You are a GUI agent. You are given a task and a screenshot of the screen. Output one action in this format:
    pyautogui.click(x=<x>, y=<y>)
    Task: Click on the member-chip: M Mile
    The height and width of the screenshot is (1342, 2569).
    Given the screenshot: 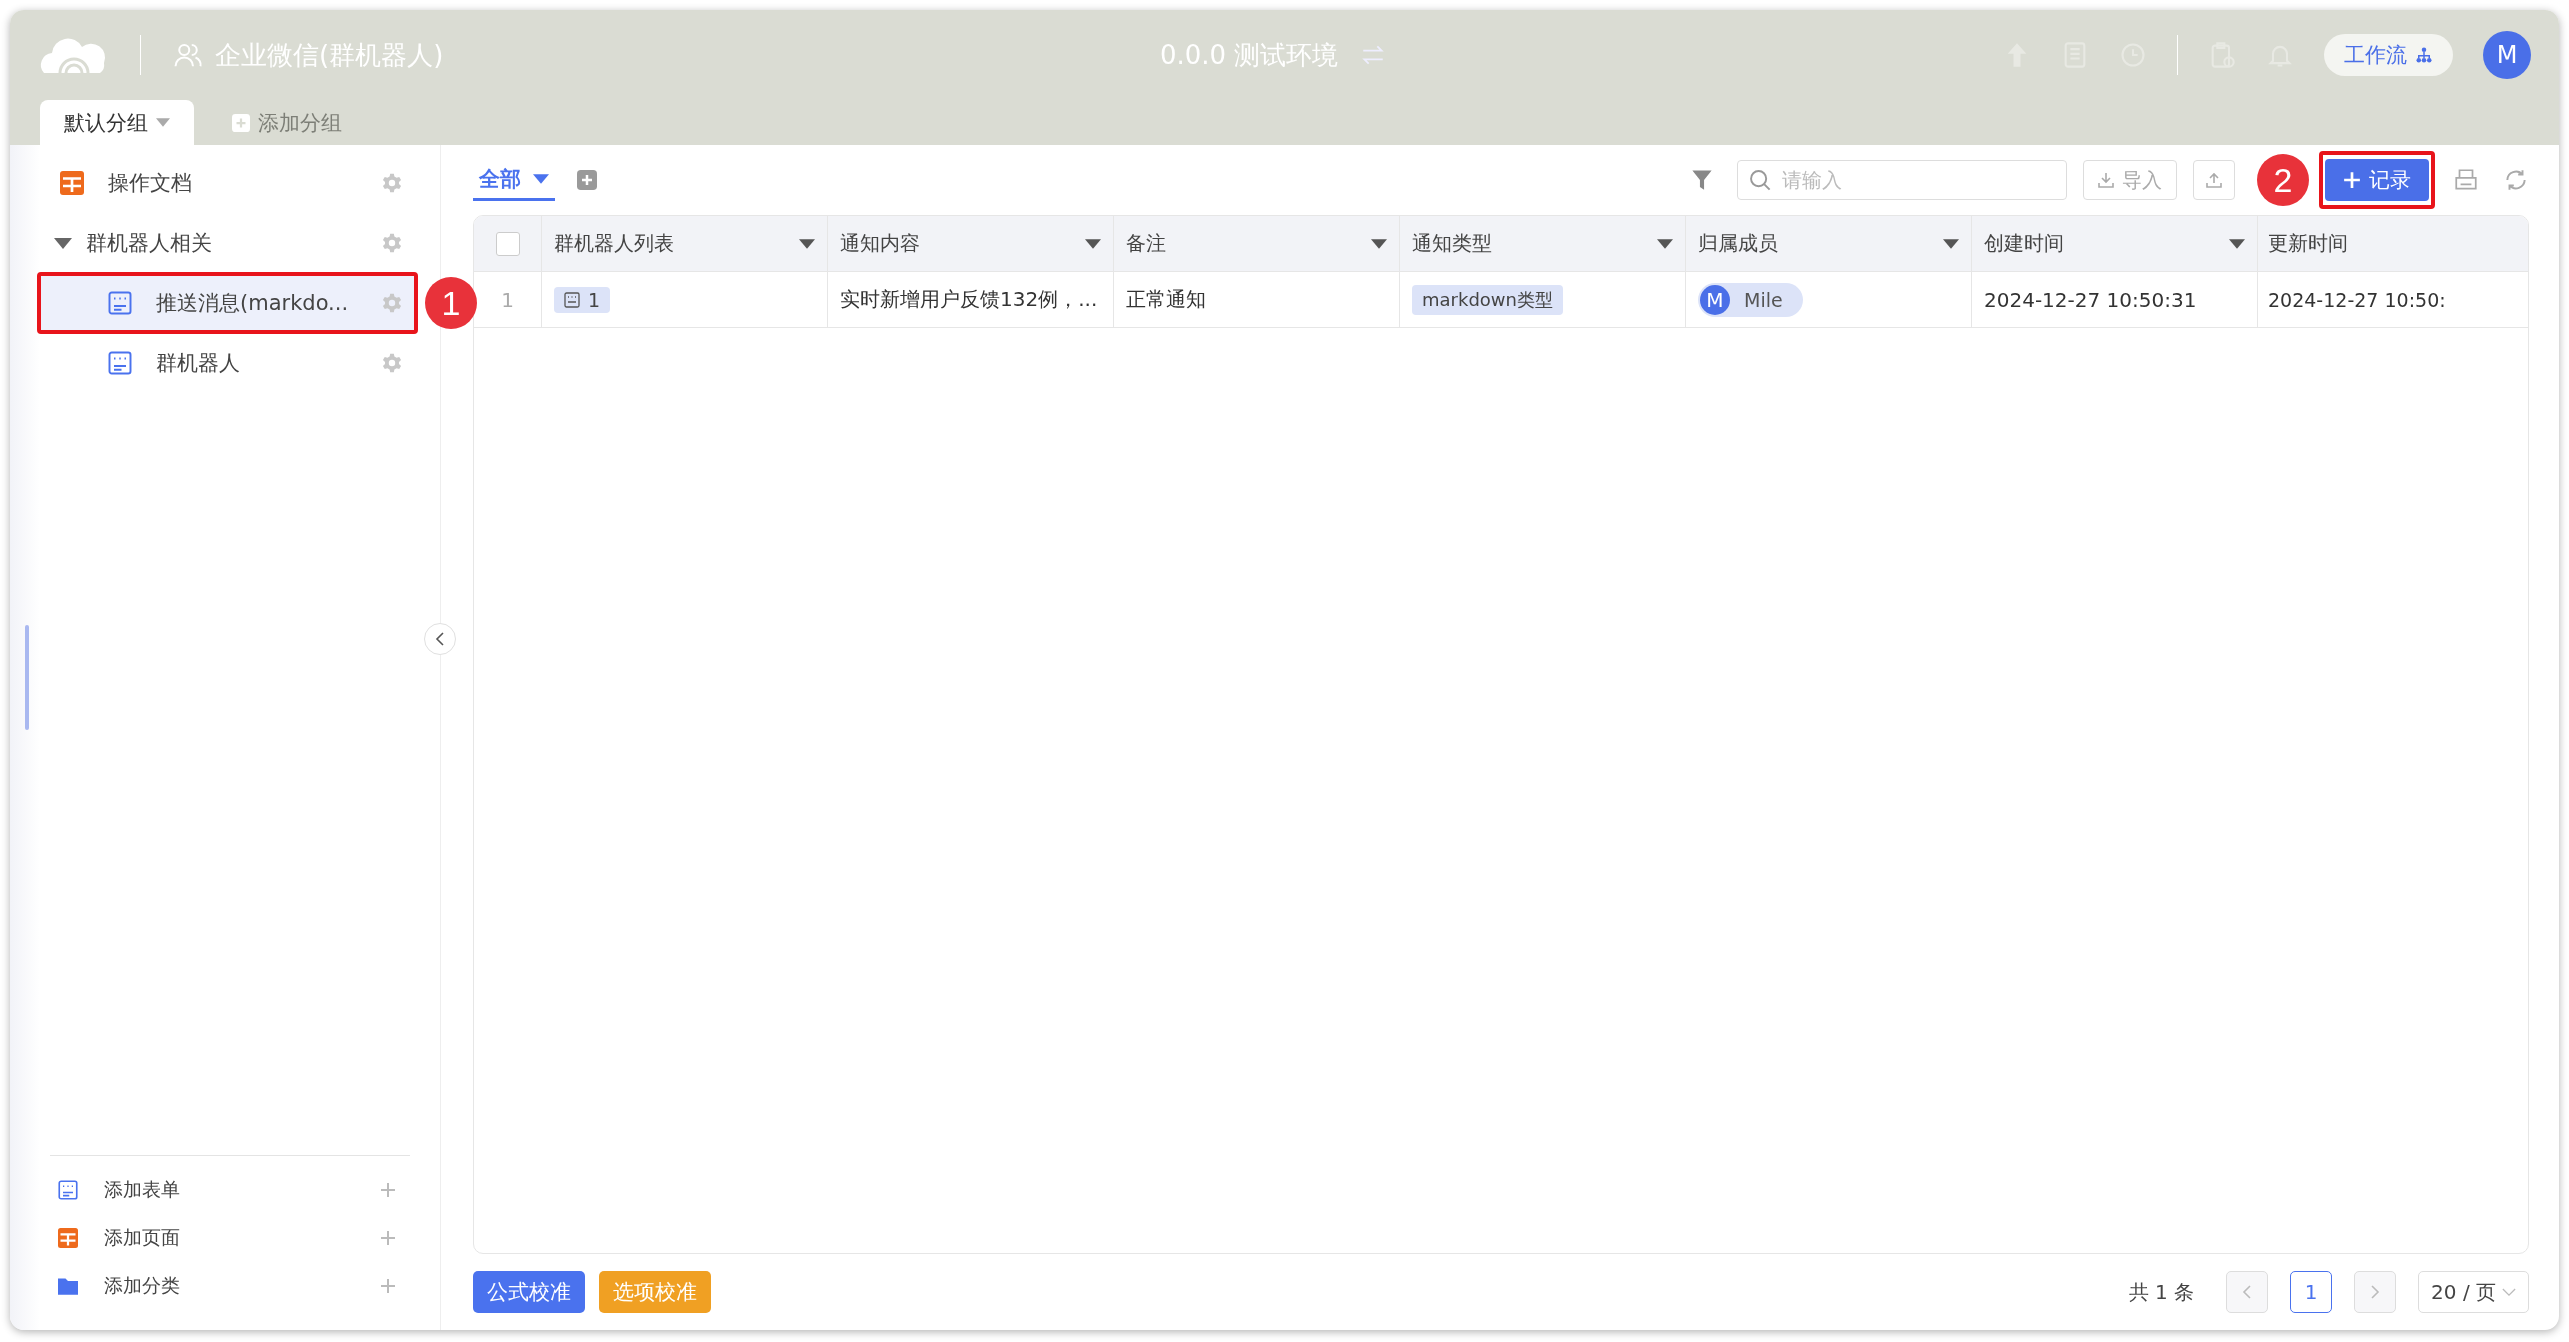 What is the action you would take?
    pyautogui.click(x=1750, y=299)
    